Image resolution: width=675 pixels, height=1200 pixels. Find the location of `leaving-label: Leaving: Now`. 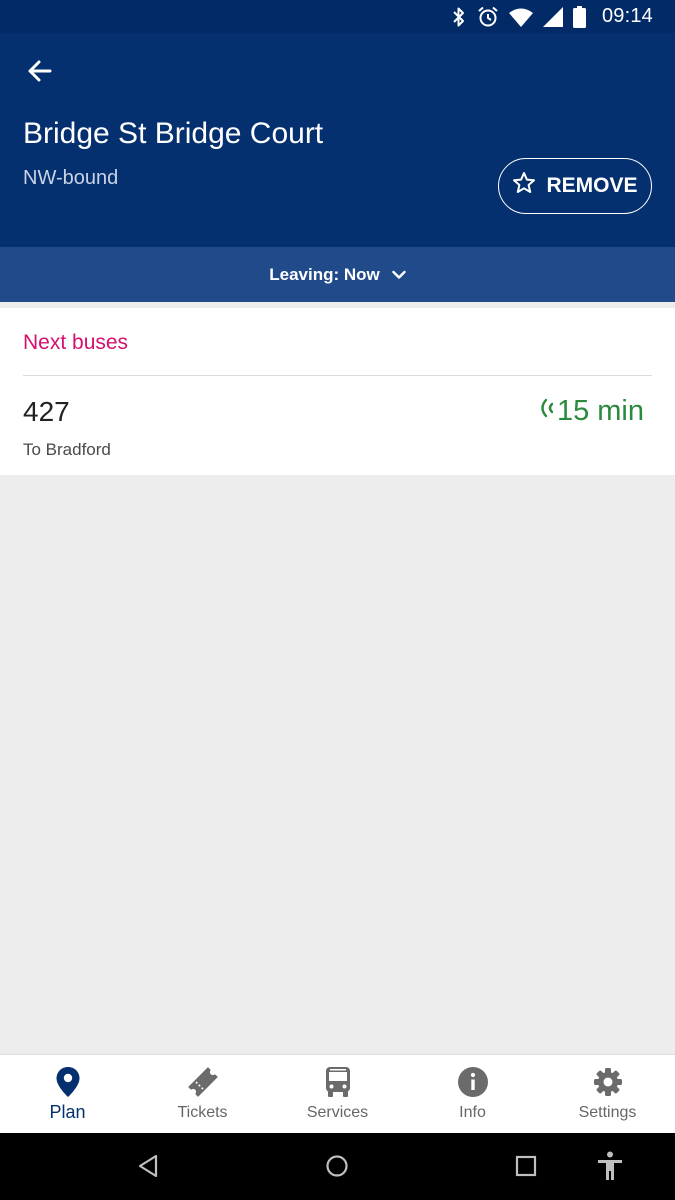

leaving-label: Leaving: Now is located at coordinates (324, 274).